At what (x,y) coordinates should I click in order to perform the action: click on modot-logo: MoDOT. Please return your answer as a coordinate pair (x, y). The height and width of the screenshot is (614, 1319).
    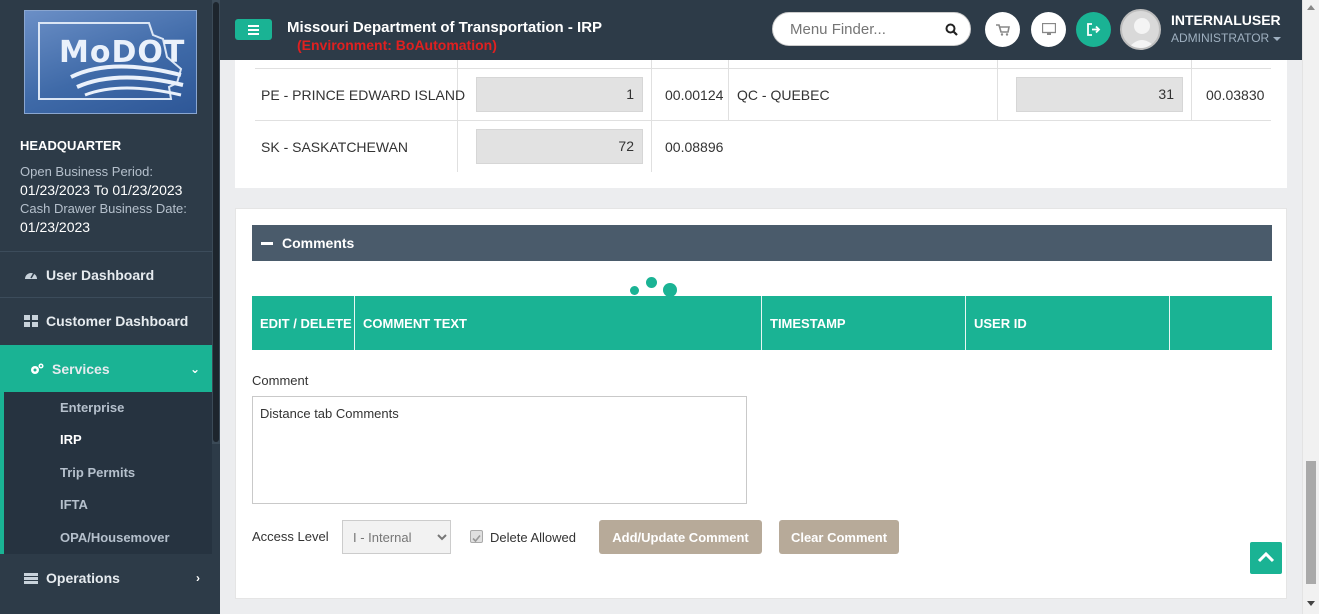
    Looking at the image, I should click on (110, 62).